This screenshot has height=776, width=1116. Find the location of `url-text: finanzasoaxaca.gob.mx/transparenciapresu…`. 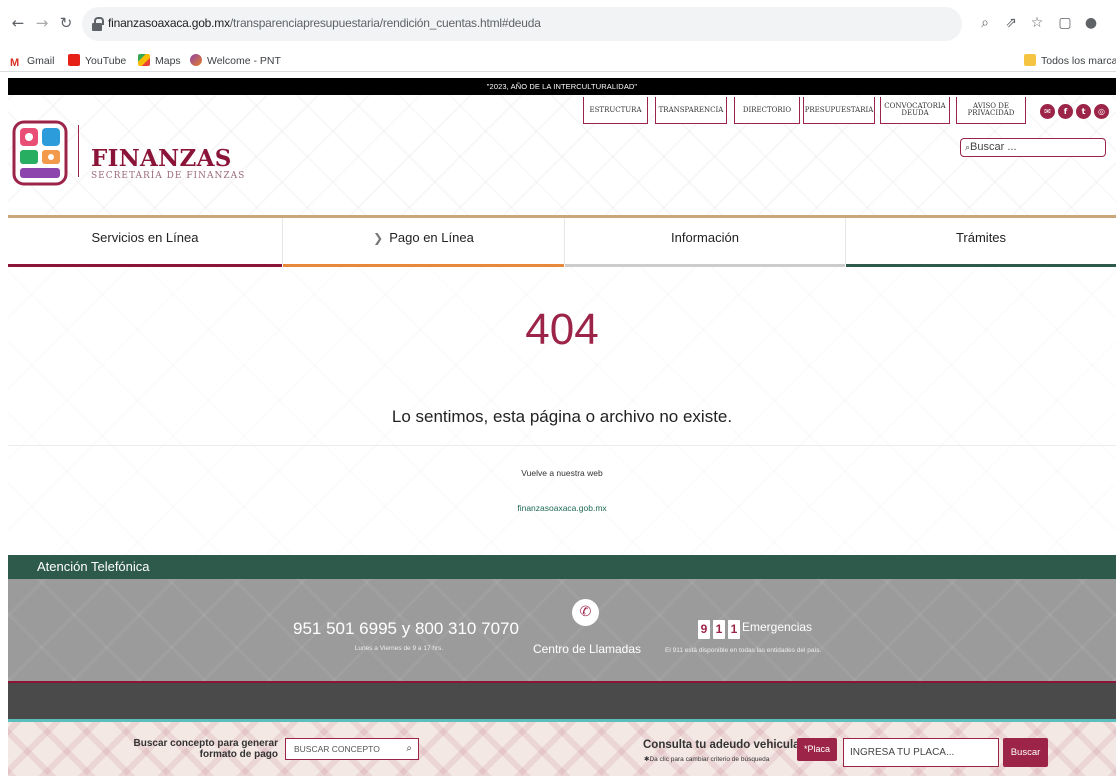

url-text: finanzasoaxaca.gob.mx/transparenciapresu… is located at coordinates (324, 23).